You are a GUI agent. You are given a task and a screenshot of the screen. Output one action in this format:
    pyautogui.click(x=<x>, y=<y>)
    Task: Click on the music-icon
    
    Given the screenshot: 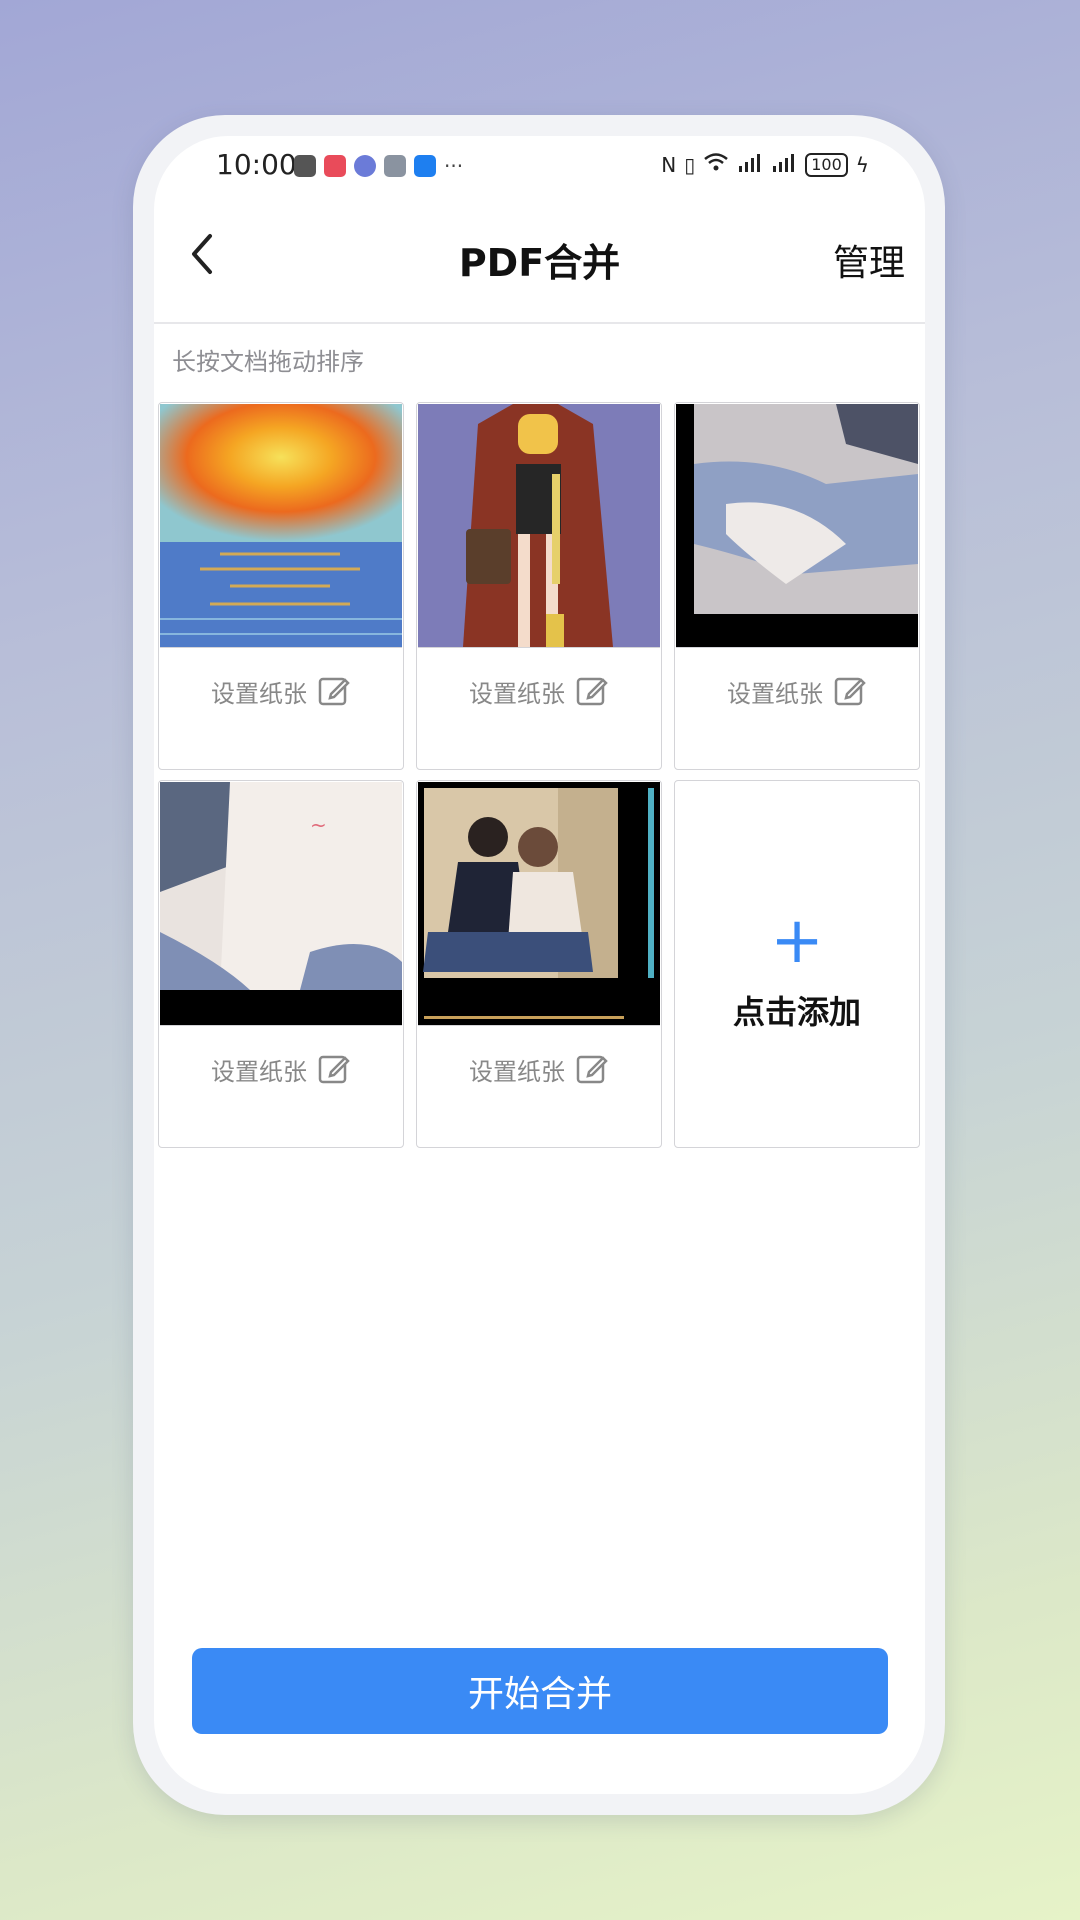 What is the action you would take?
    pyautogui.click(x=365, y=166)
    